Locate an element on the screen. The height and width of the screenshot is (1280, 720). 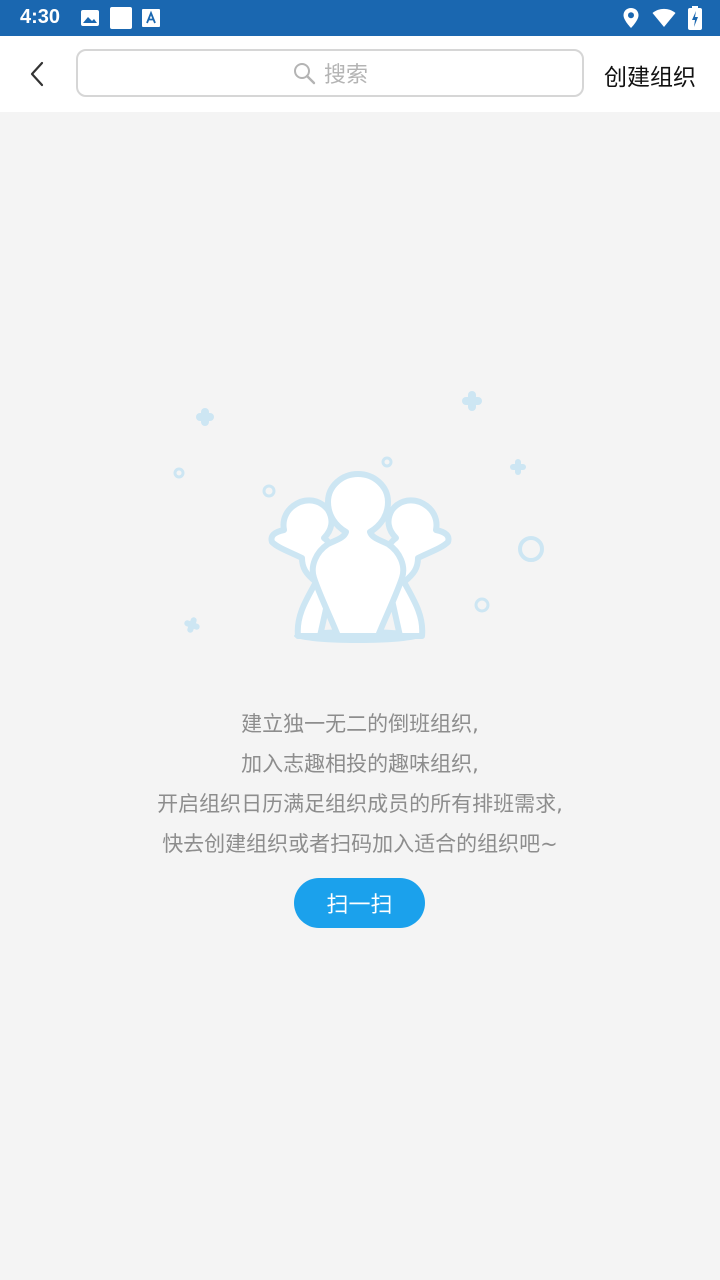
search-input: 搜索 is located at coordinates (330, 73).